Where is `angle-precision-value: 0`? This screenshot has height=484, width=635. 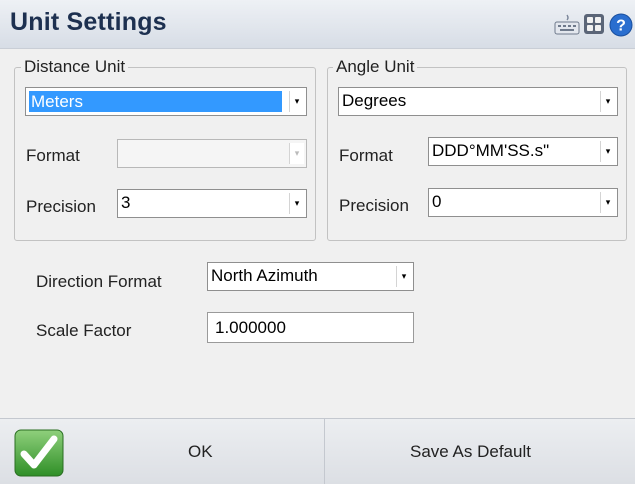 angle-precision-value: 0 is located at coordinates (437, 201).